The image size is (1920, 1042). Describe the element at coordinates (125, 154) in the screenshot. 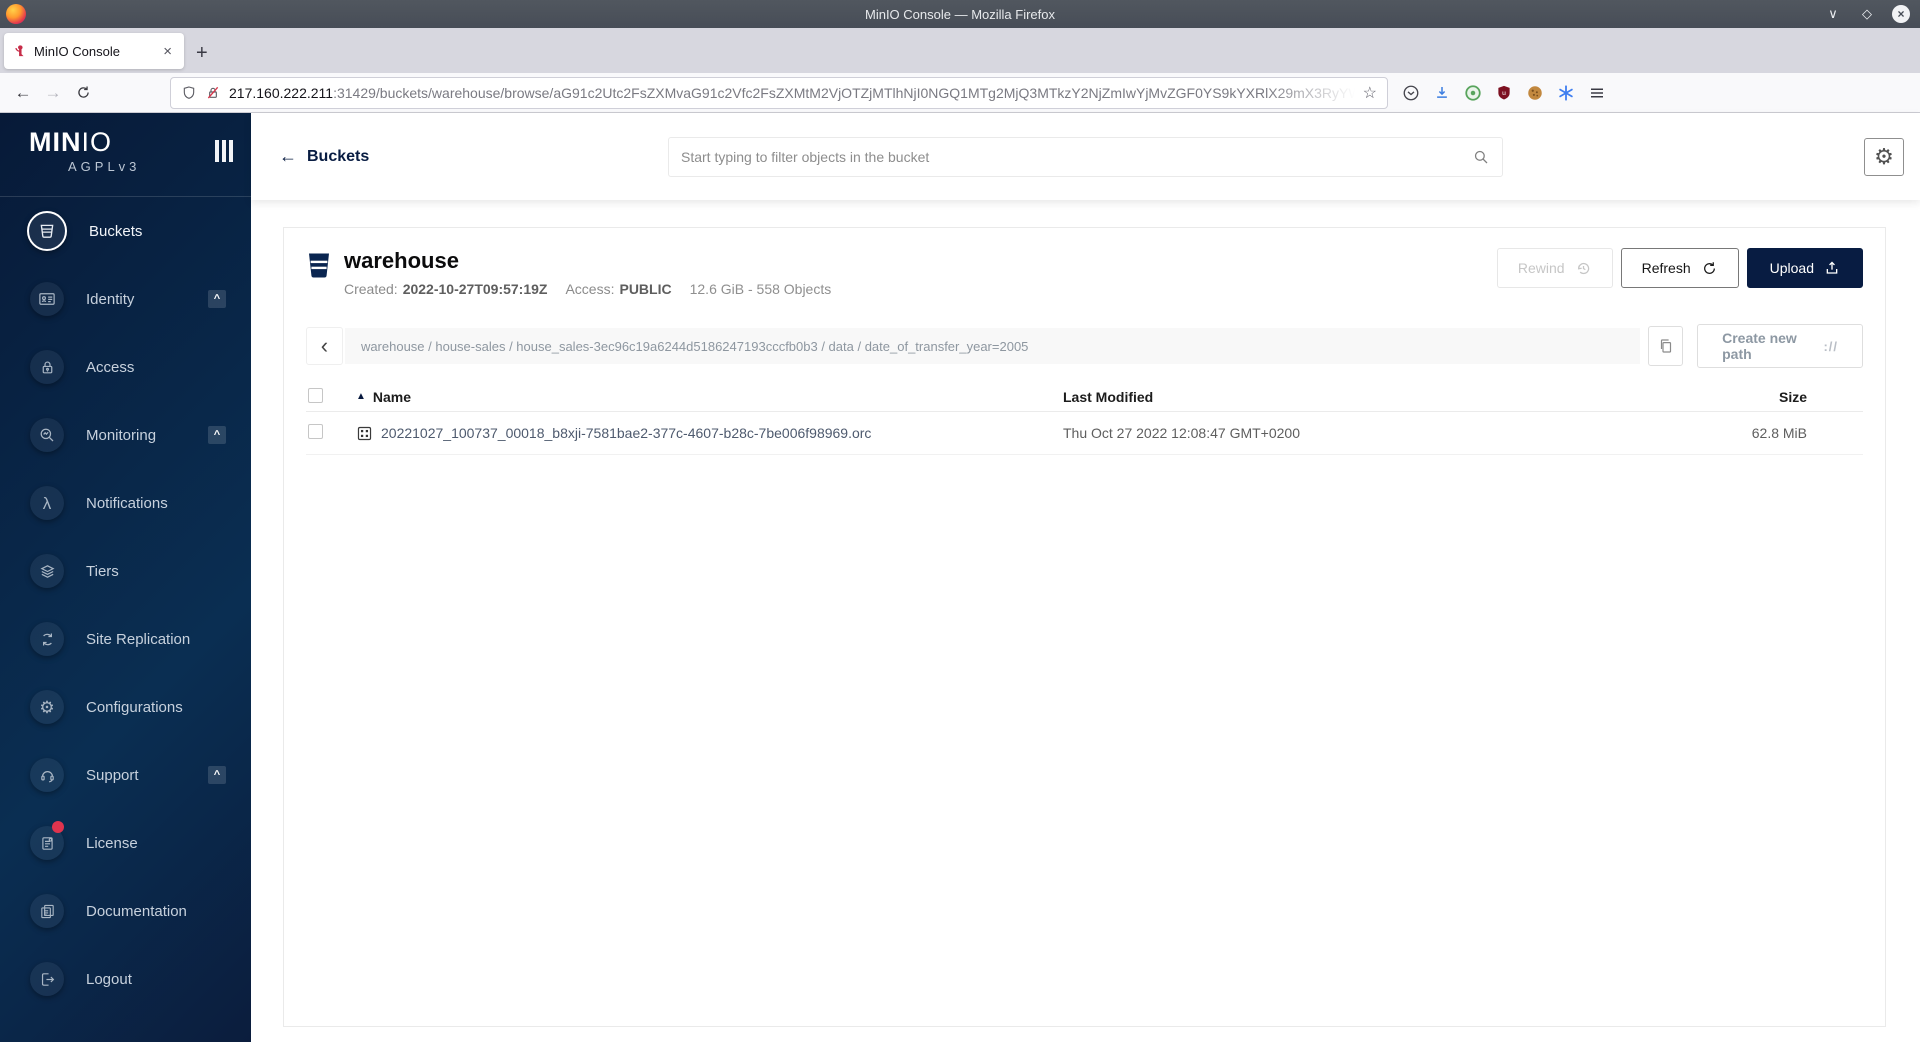

I see `minio-logo: MINIO AGPLv3` at that location.